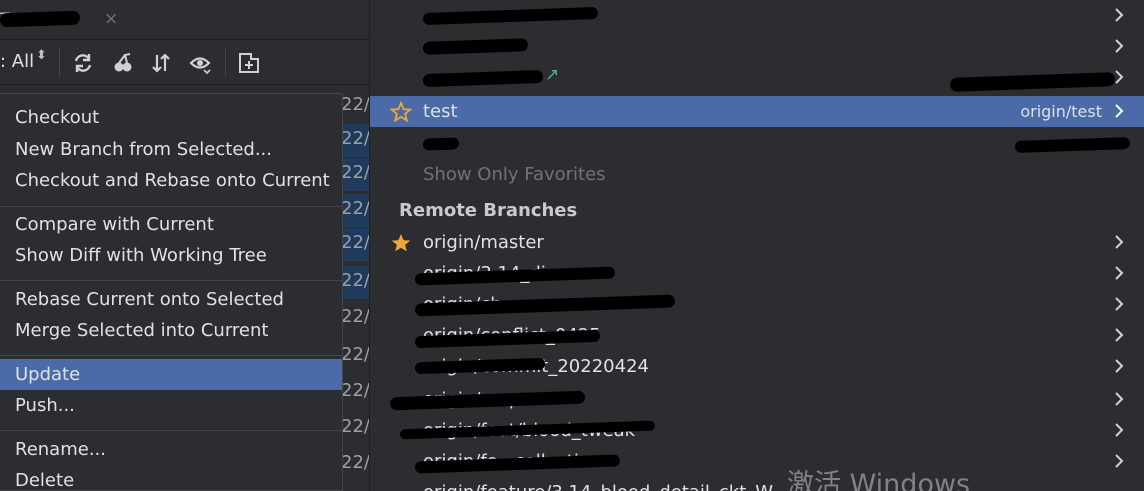 The image size is (1144, 491). What do you see at coordinates (1061, 111) in the screenshot?
I see `tracking-branch: origin/test` at bounding box center [1061, 111].